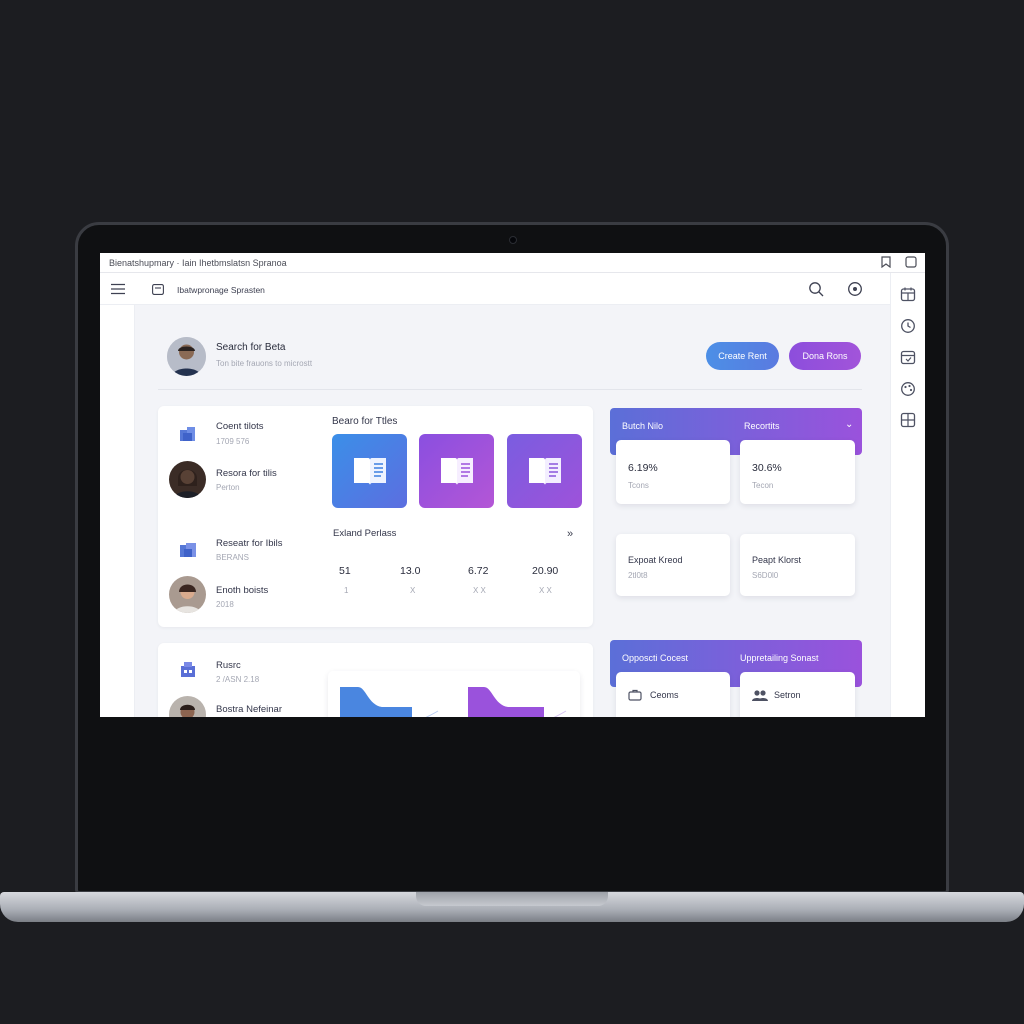  Describe the element at coordinates (787, 695) in the screenshot. I see `mini-card-title: Setron` at that location.